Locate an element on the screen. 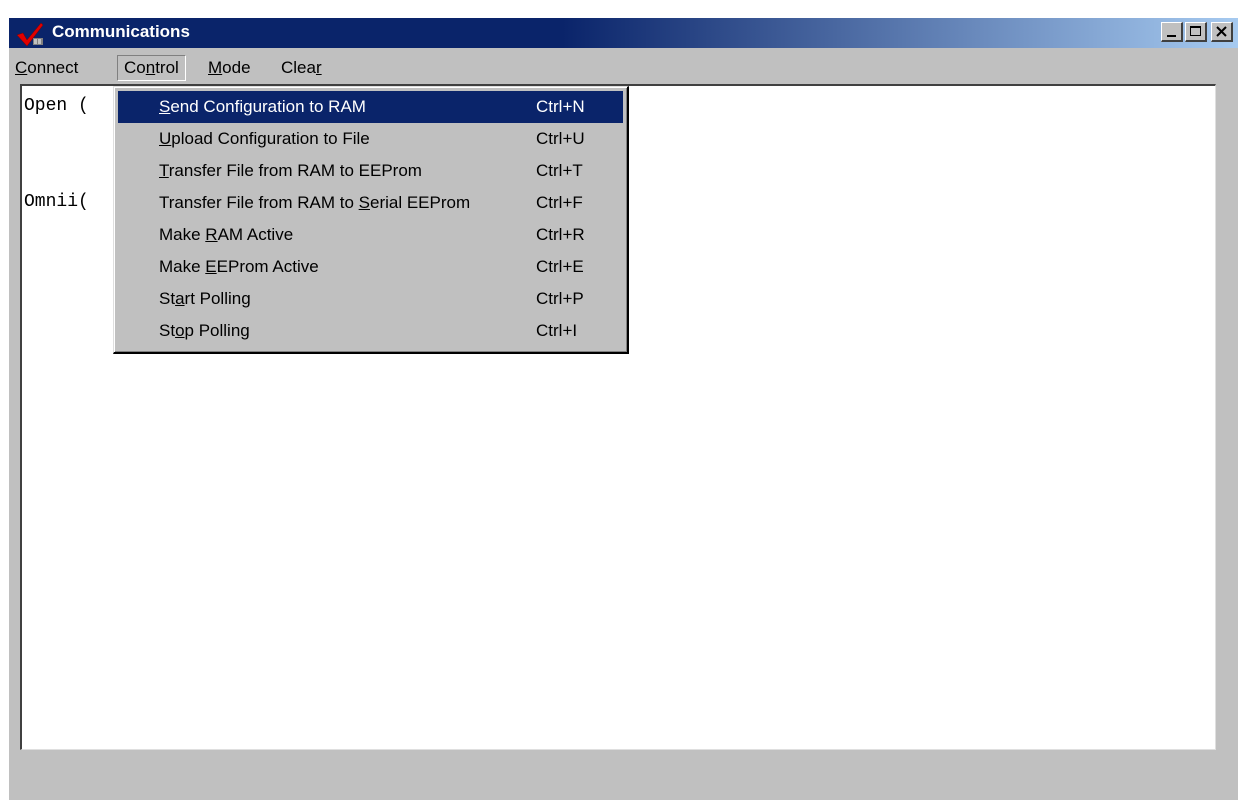 The height and width of the screenshot is (800, 1246). menu-mode: Mode is located at coordinates (229, 68).